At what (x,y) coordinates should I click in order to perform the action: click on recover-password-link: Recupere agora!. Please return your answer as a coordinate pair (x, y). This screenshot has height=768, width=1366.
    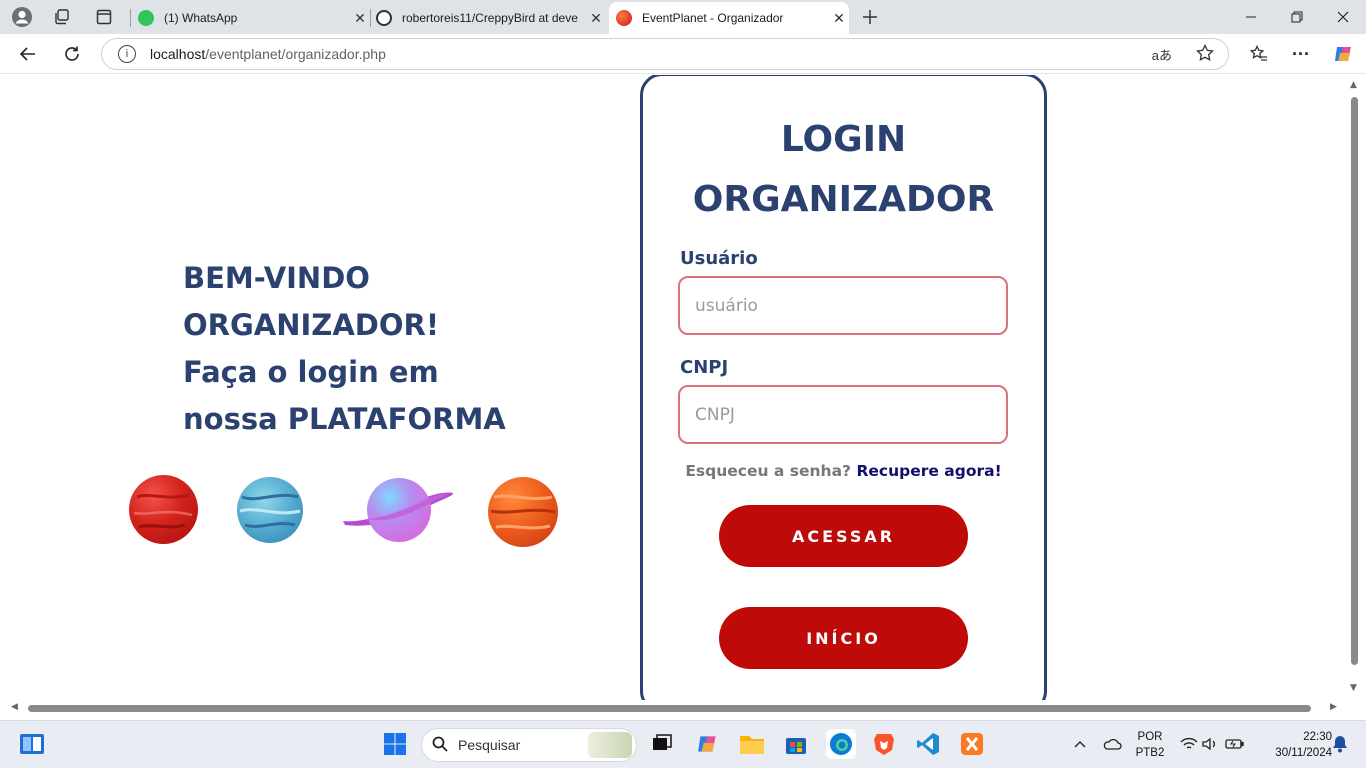
    Looking at the image, I should click on (928, 471).